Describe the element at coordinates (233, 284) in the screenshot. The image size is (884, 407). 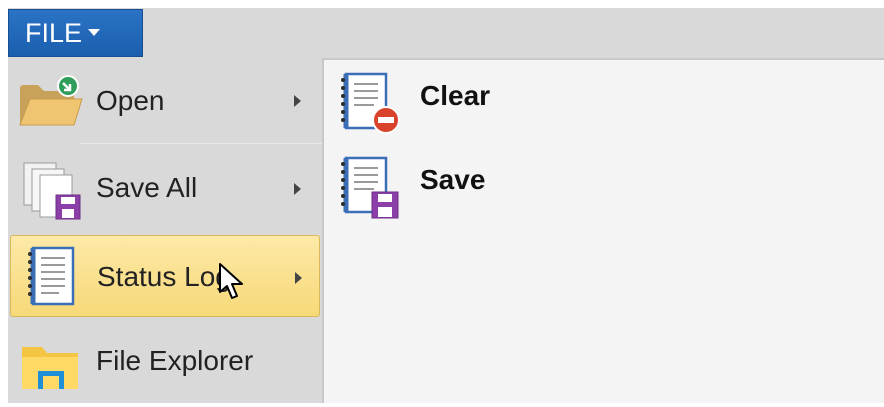
I see `mouse-pointer-icon` at that location.